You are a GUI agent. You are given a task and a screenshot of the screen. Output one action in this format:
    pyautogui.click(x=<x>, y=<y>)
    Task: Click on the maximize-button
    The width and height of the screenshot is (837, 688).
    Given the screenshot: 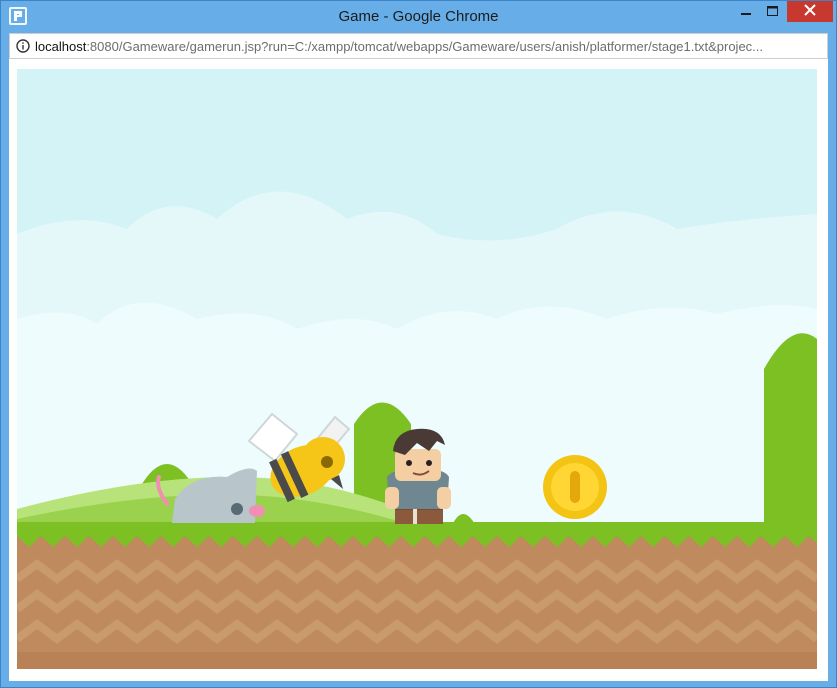 What is the action you would take?
    pyautogui.click(x=772, y=11)
    